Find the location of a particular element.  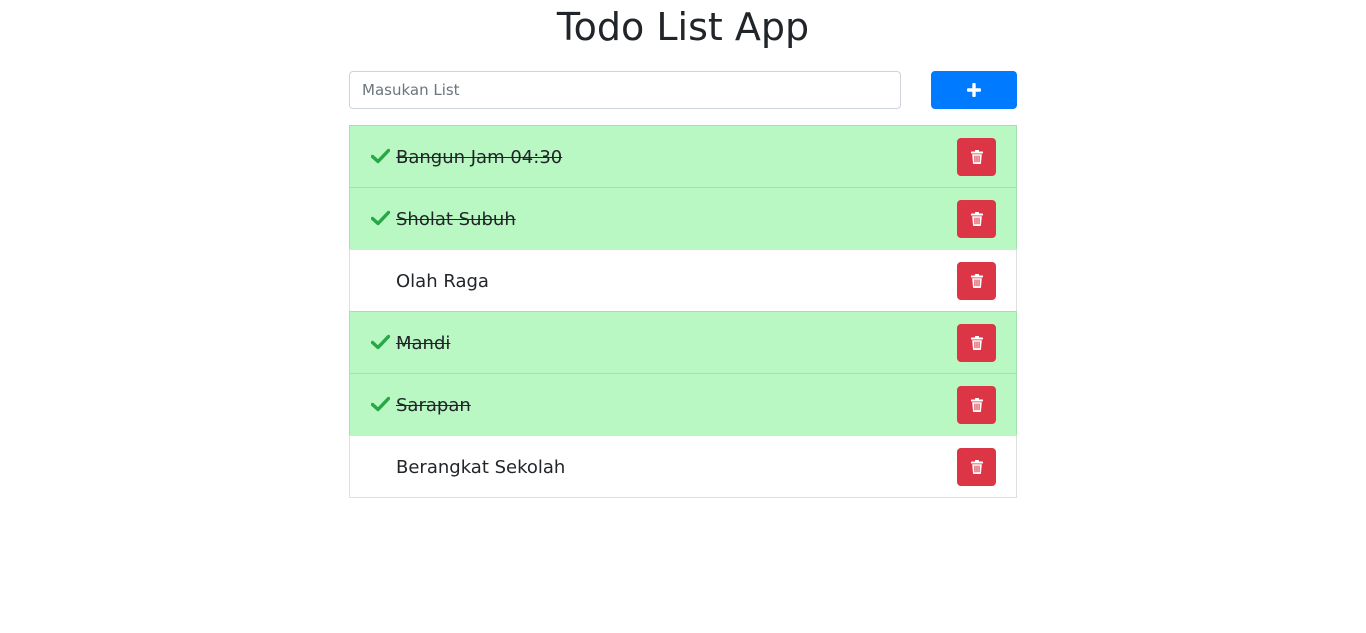

todo-item: Sarapan is located at coordinates (683, 404).